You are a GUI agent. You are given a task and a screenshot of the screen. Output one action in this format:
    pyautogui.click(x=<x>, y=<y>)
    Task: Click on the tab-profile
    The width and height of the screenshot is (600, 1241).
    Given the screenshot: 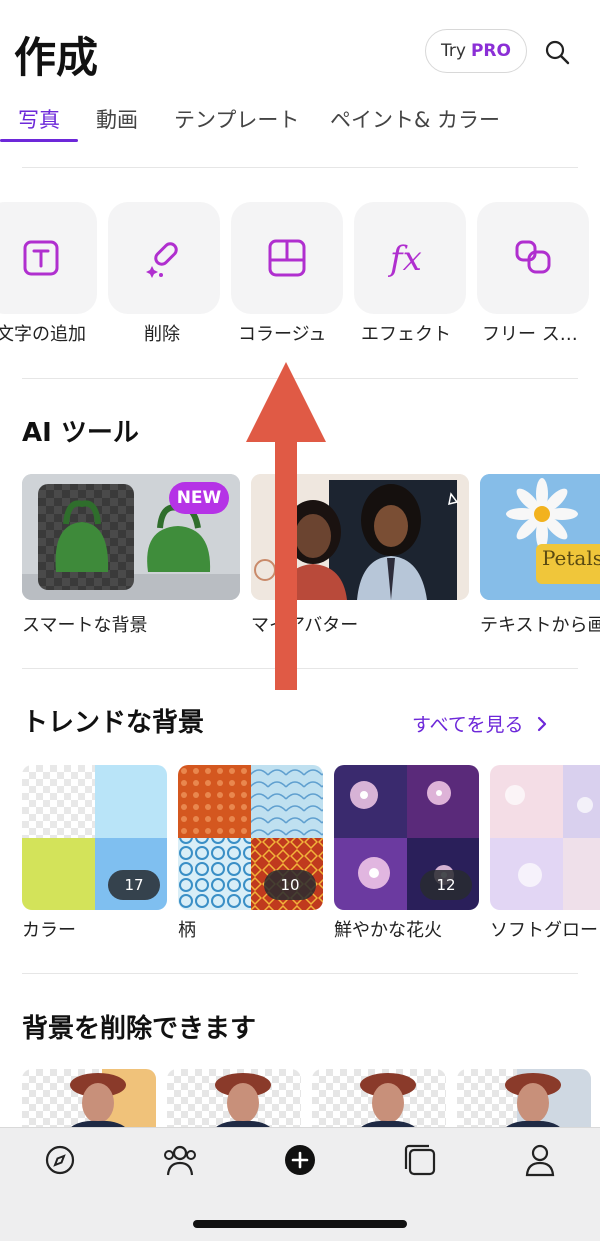 What is the action you would take?
    pyautogui.click(x=540, y=1160)
    